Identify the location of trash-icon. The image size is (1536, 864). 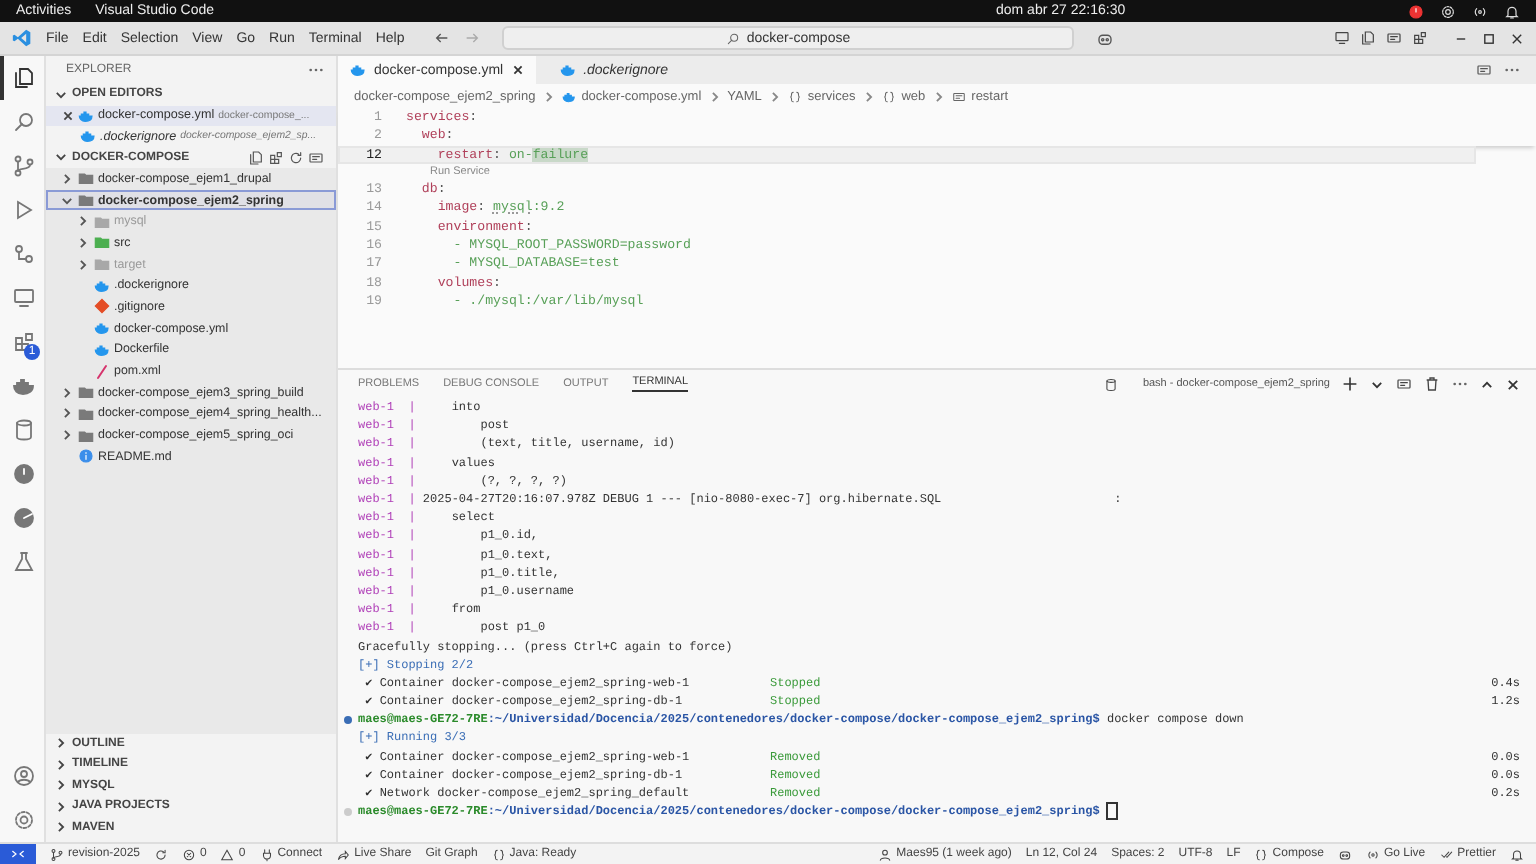
(1432, 384).